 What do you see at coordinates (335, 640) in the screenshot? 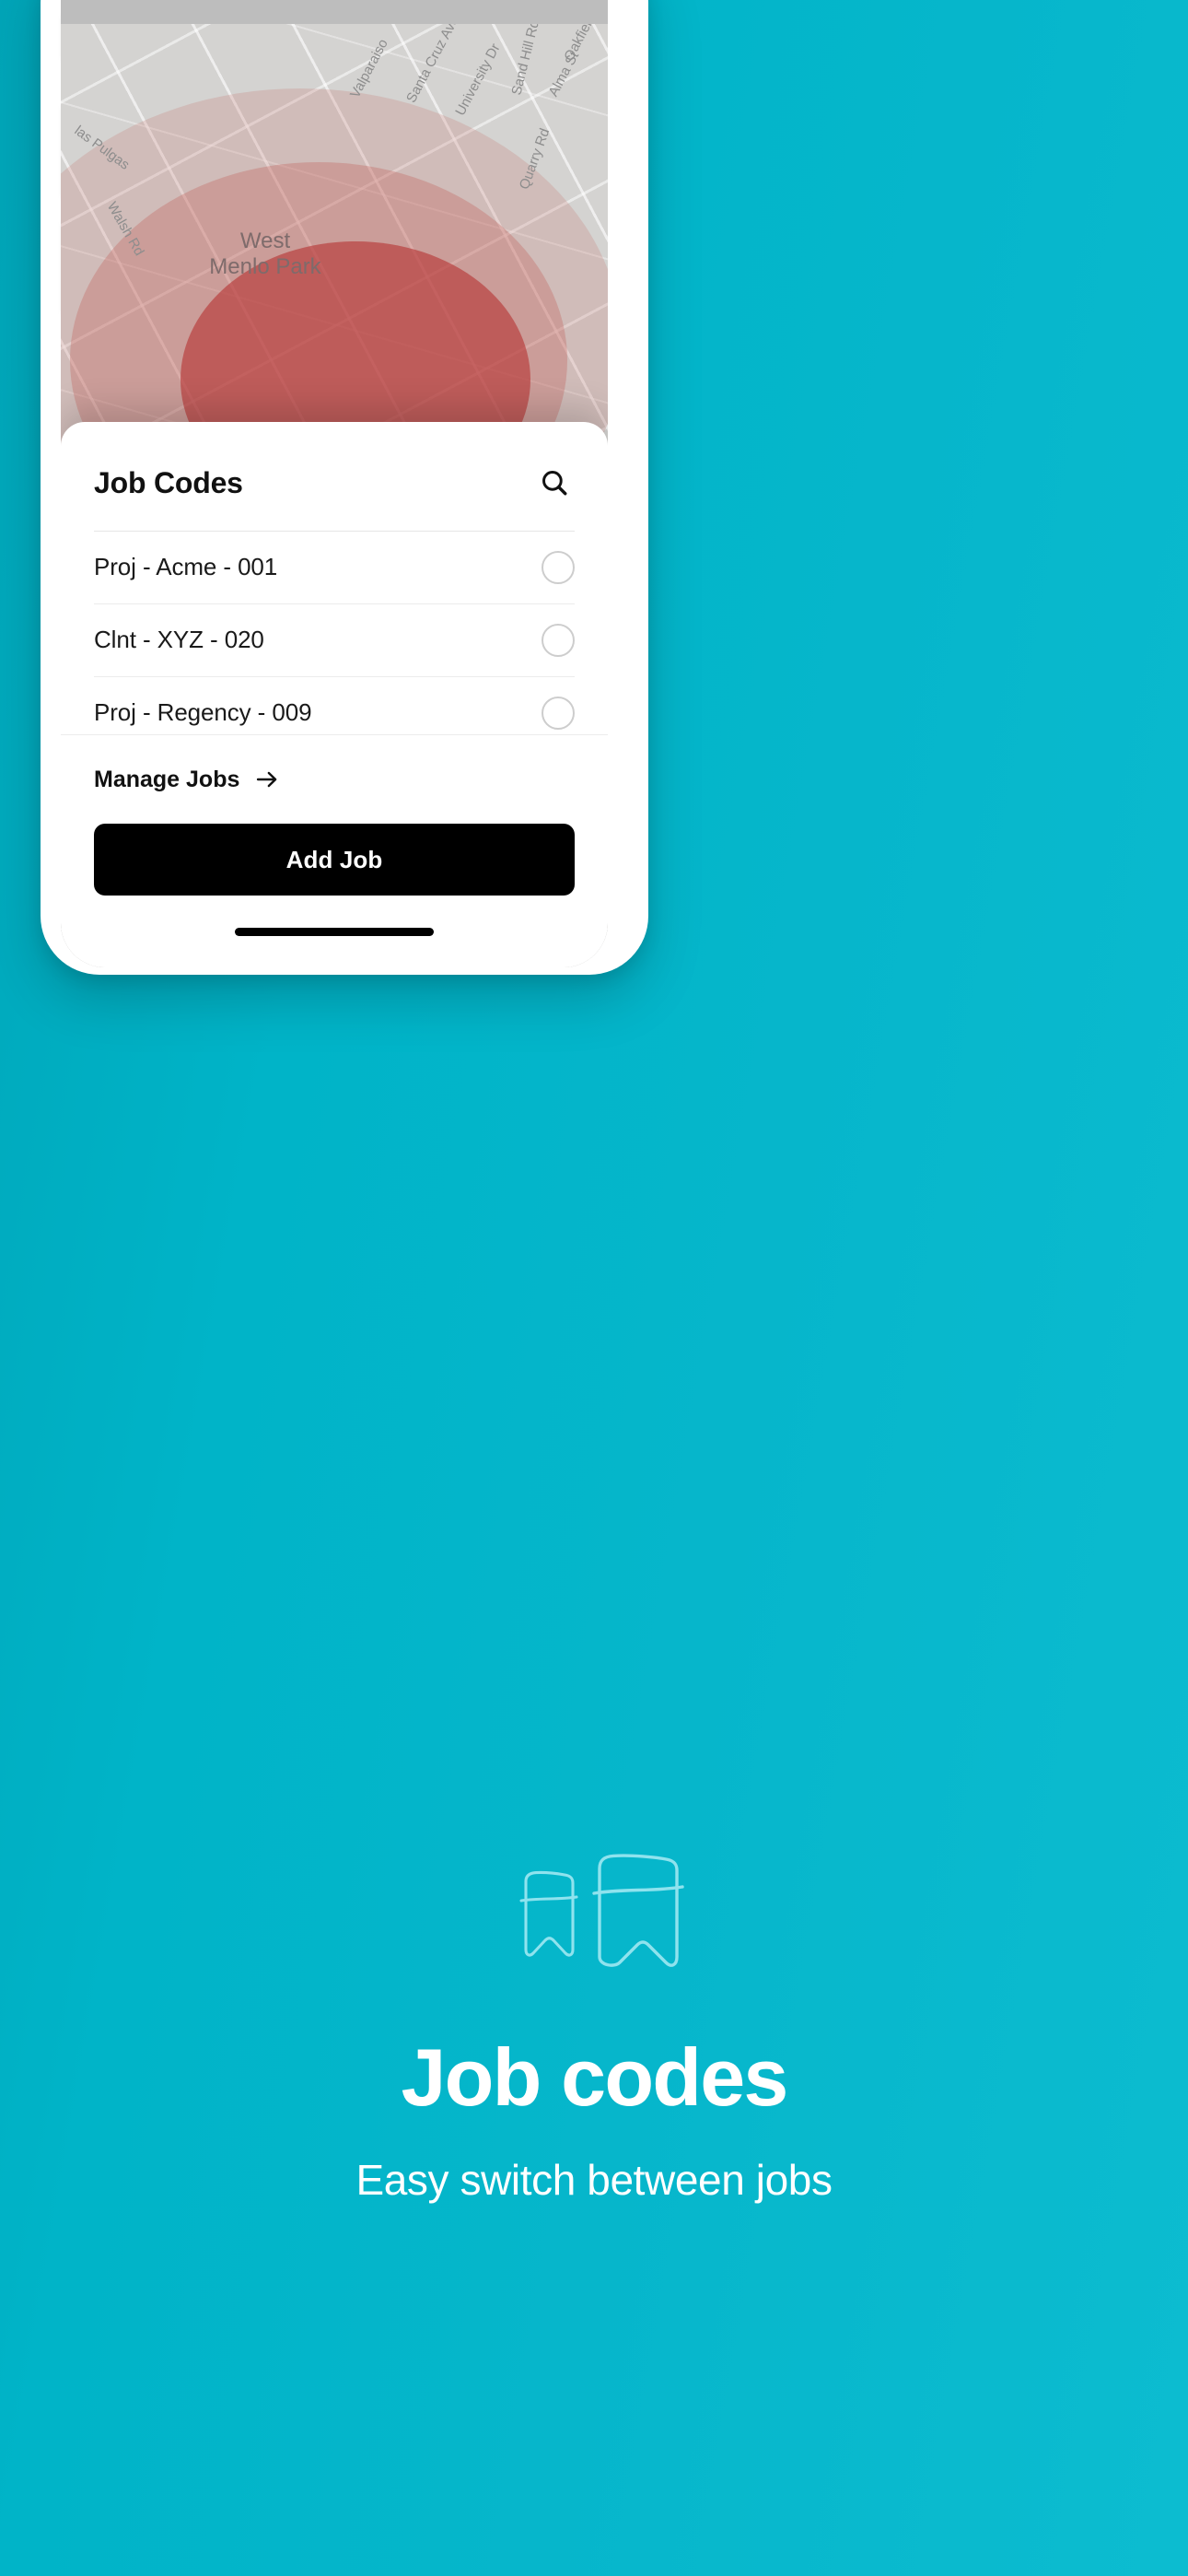
I see `job-code-row: Clnt - XYZ - 020` at bounding box center [335, 640].